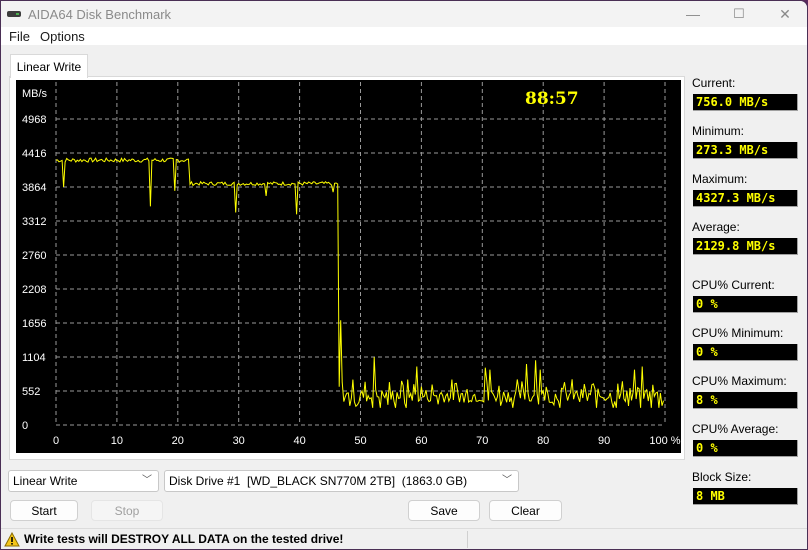 The height and width of the screenshot is (550, 808). What do you see at coordinates (604, 441) in the screenshot?
I see `x-tick-label: 90` at bounding box center [604, 441].